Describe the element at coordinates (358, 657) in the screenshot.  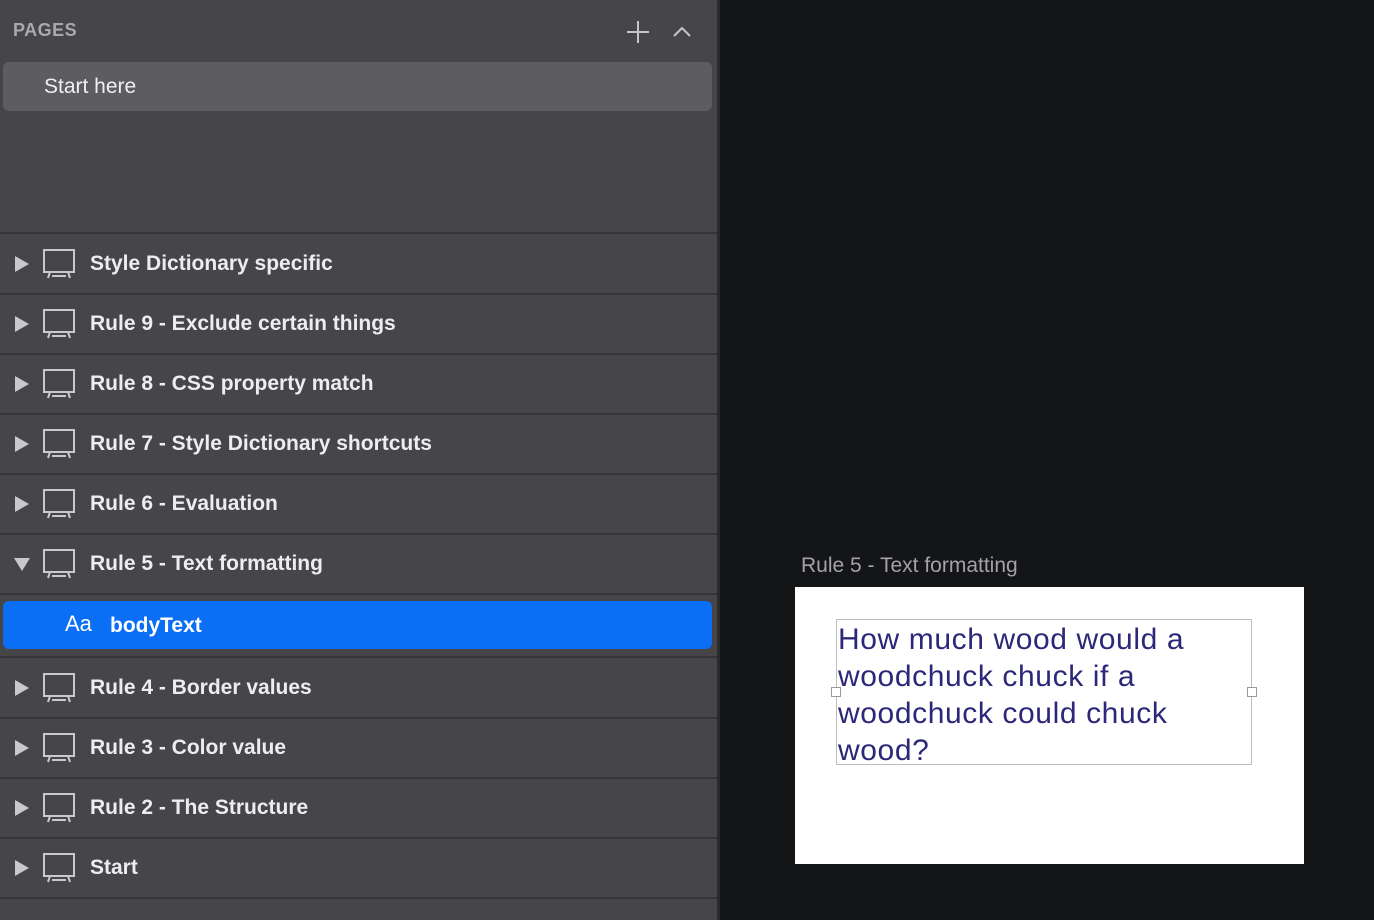
I see `layers-divider` at that location.